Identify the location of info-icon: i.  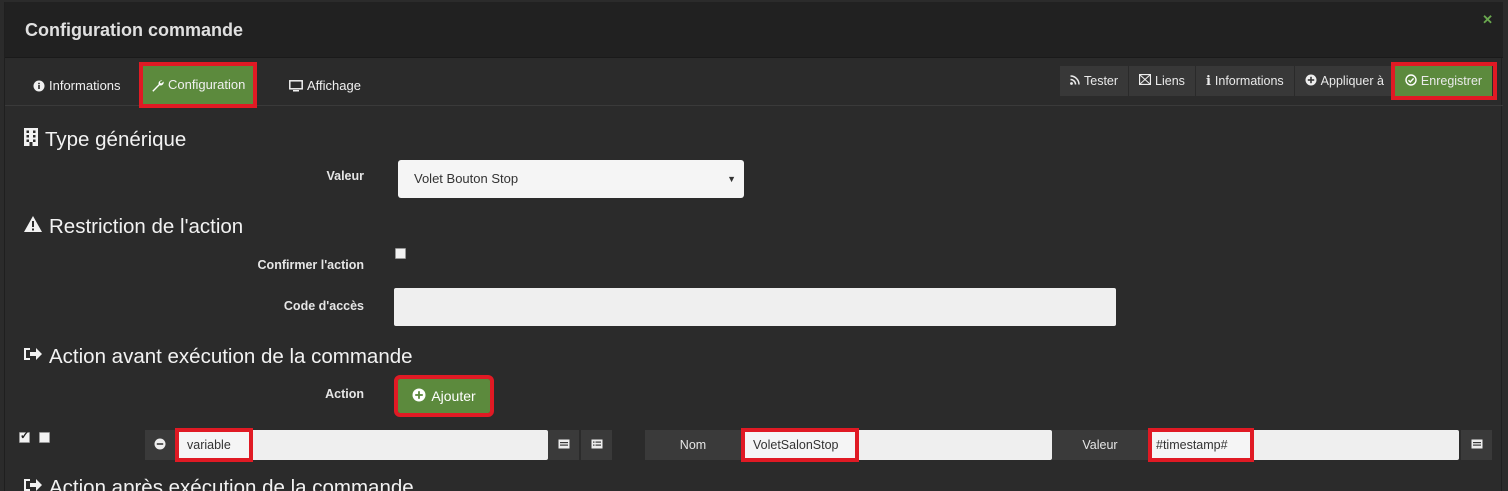
(1208, 81).